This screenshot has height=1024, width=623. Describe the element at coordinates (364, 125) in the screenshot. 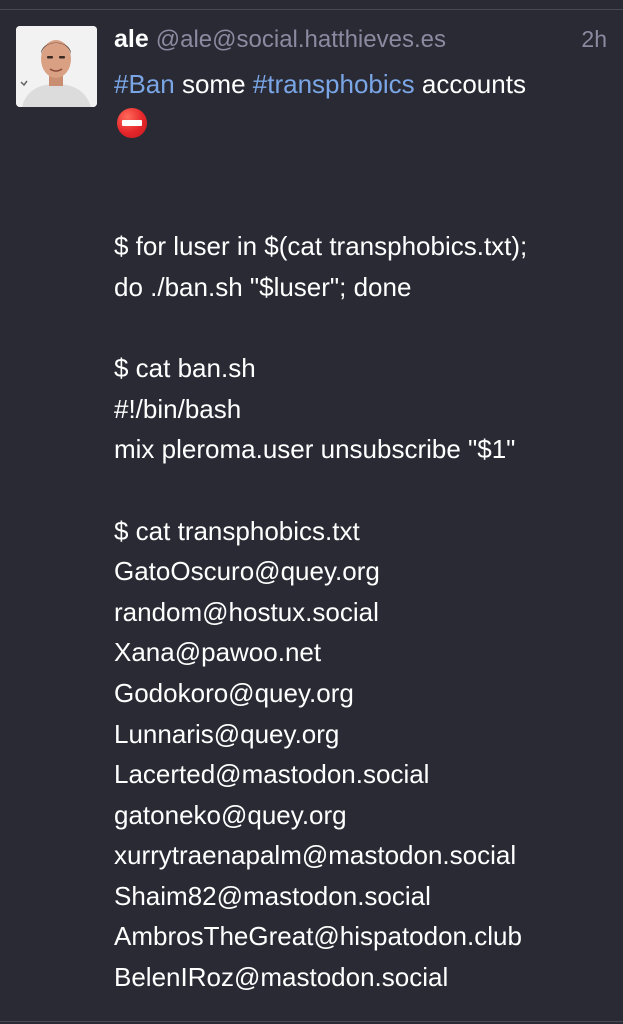

I see `emoji-line` at that location.